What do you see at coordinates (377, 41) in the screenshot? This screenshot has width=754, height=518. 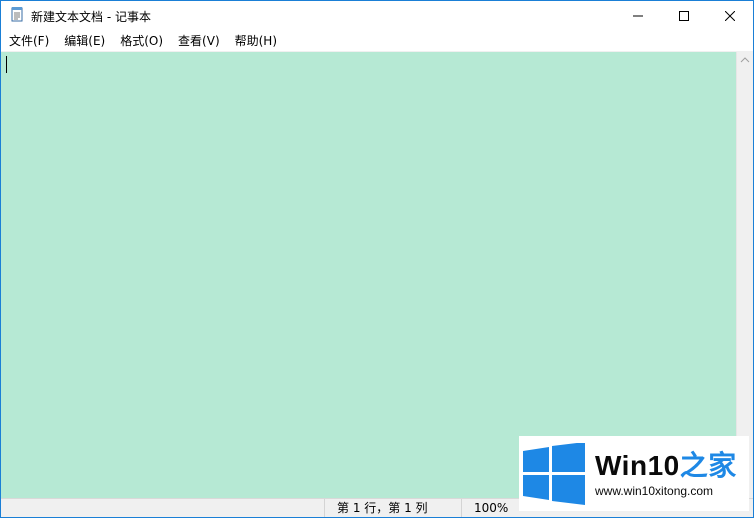 I see `menu-bar: 文件(F) 编辑(E) 格式(O) 查看(V) 帮助(H)` at bounding box center [377, 41].